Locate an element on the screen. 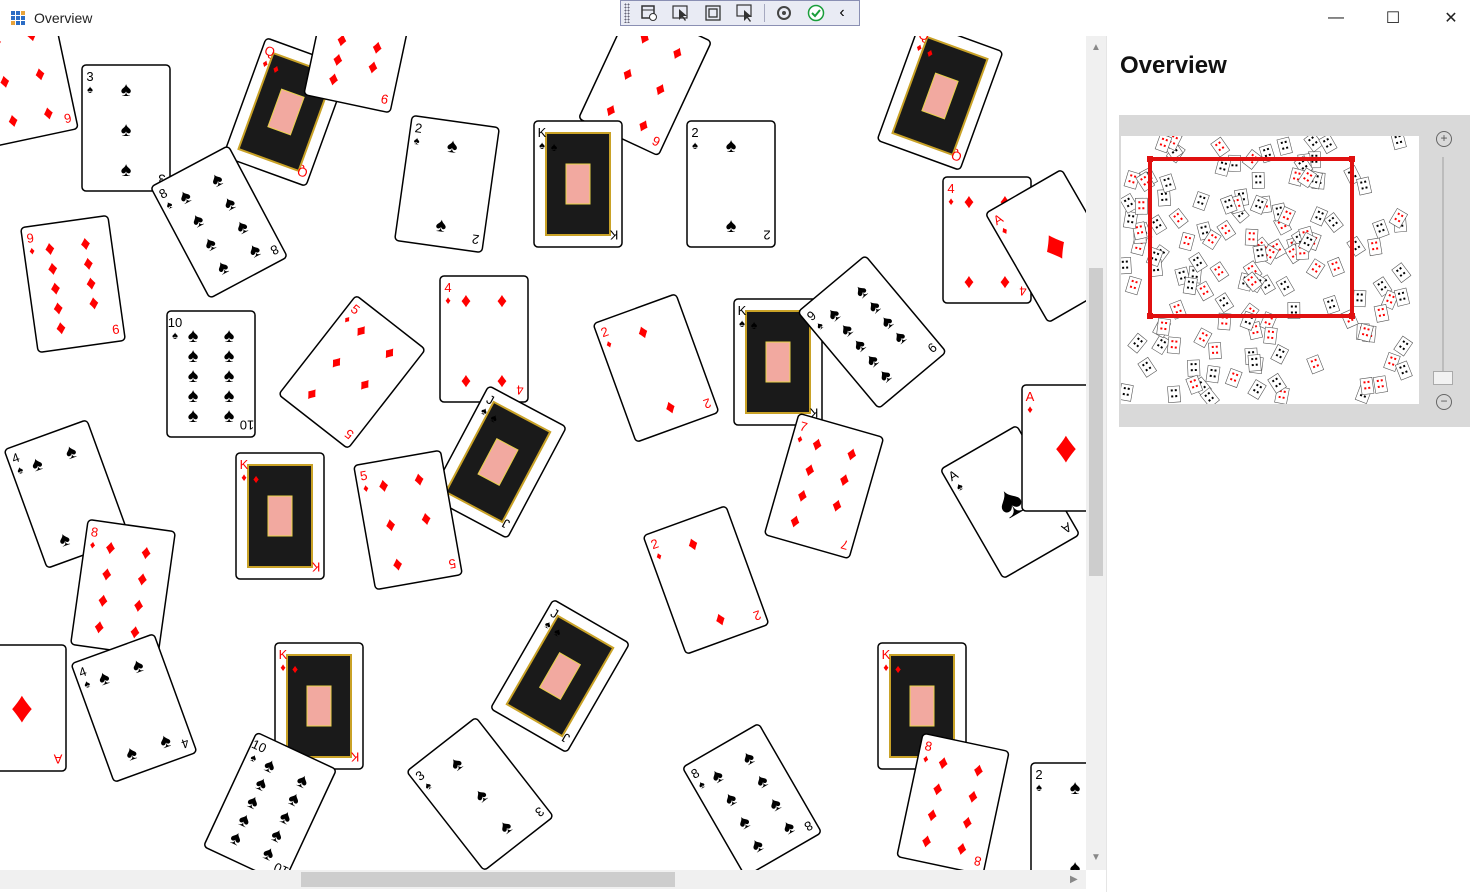  playing-card: 6♦6♦♦♦♦♦♦ is located at coordinates (39, 91).